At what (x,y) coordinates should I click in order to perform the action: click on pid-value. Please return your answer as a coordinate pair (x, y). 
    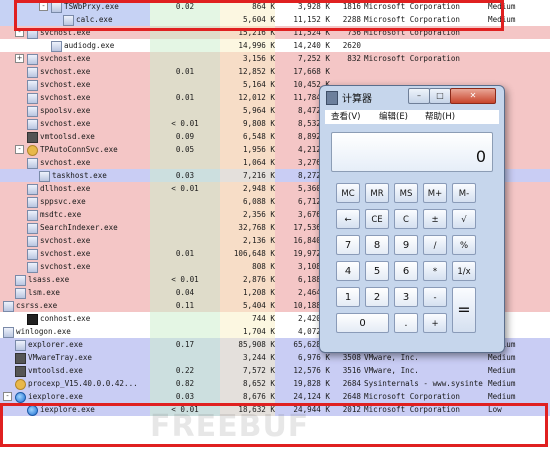
    Looking at the image, I should click on (347, 71).